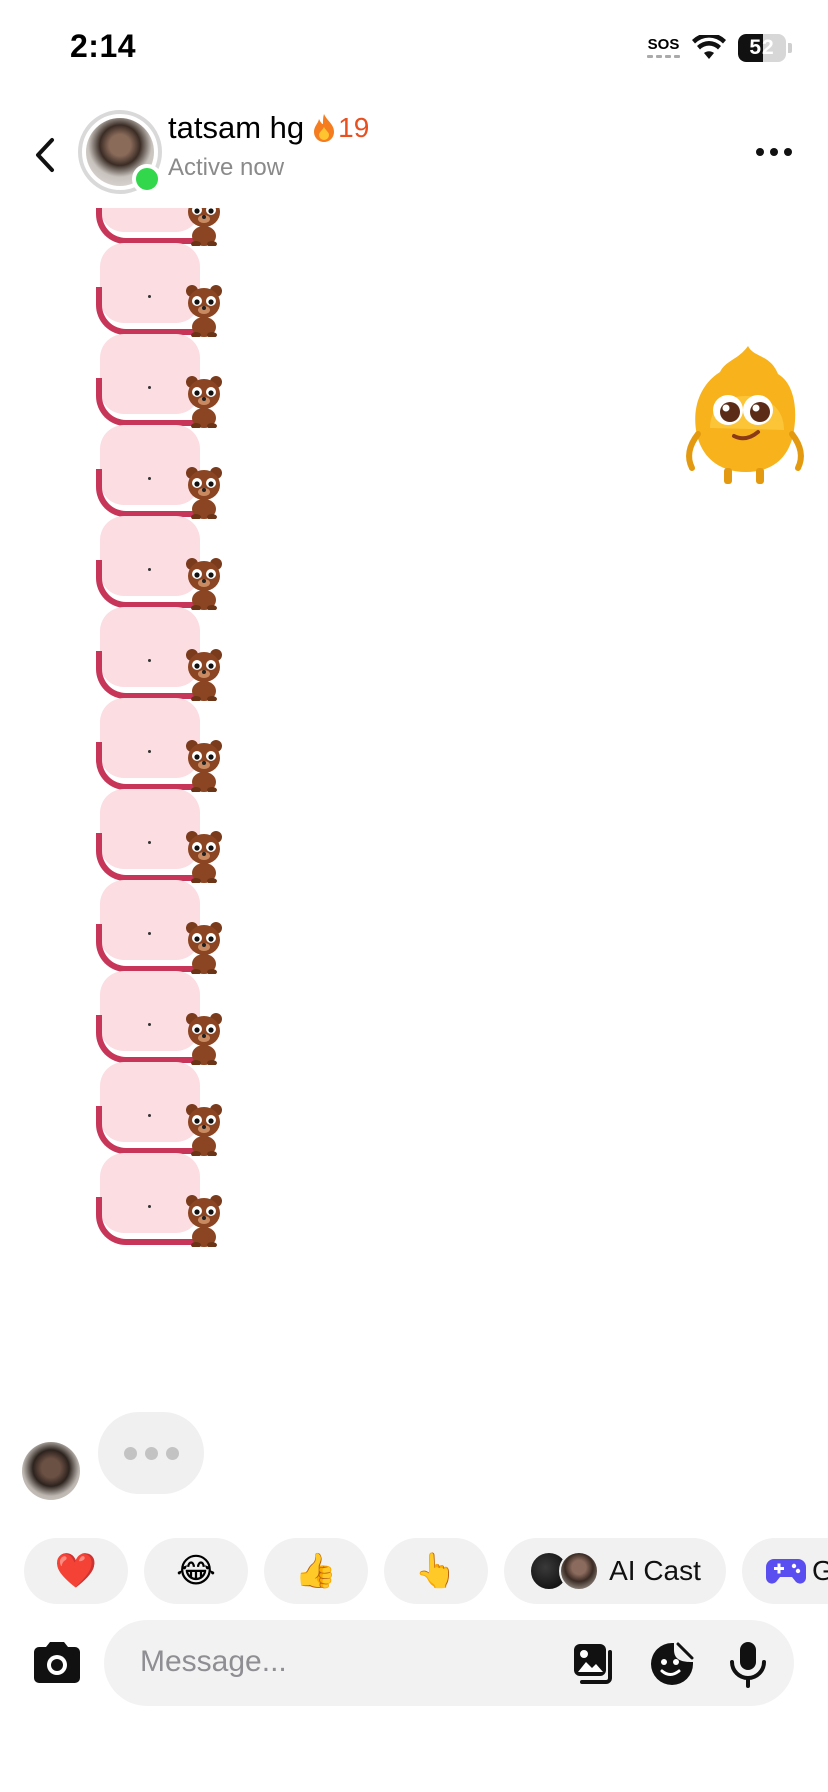  I want to click on message-input-container, so click(449, 1663).